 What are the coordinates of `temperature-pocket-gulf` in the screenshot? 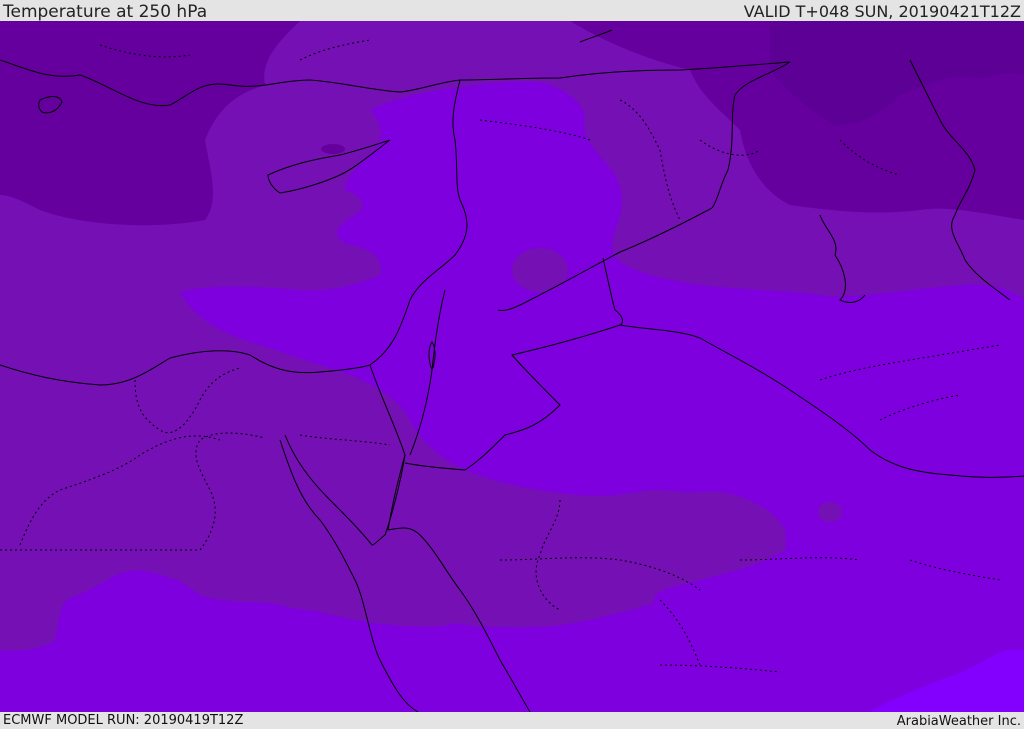 It's located at (540, 270).